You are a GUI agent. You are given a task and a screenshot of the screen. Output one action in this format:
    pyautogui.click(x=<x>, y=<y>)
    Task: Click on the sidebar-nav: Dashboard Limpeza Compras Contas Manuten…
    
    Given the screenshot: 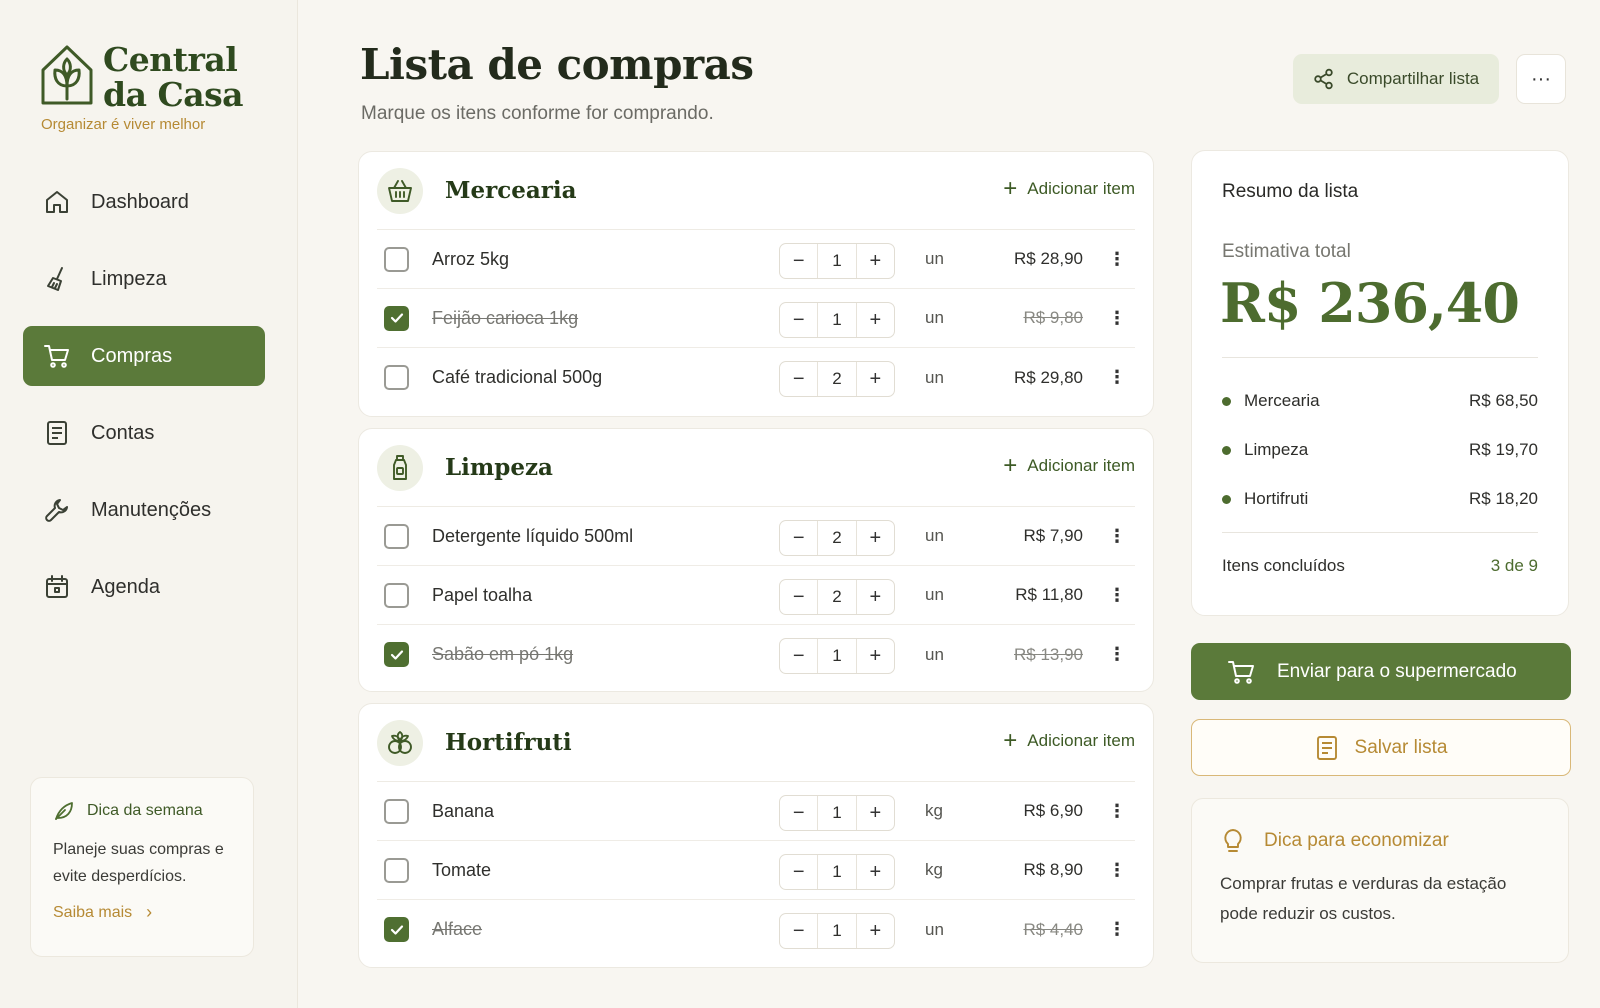 What is the action you would take?
    pyautogui.click(x=144, y=403)
    